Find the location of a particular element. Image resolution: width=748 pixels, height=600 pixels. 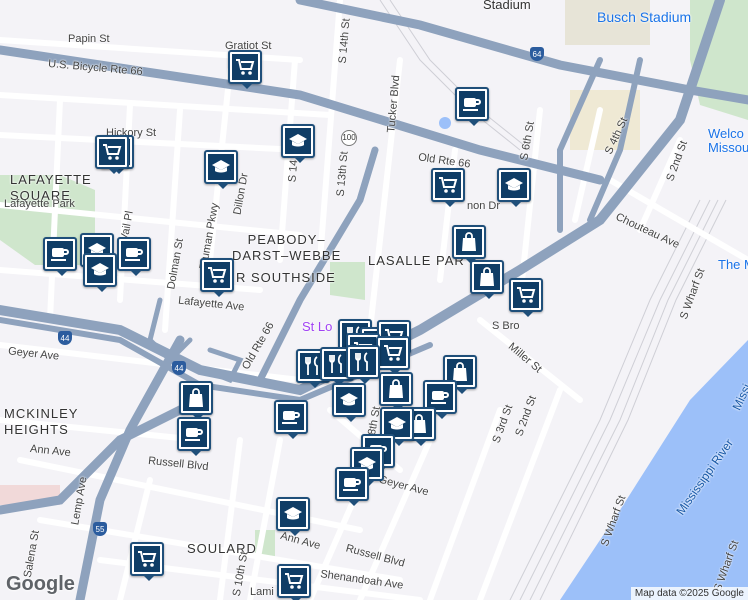

poi-busch-stadium: Busch Stadium is located at coordinates (644, 17).